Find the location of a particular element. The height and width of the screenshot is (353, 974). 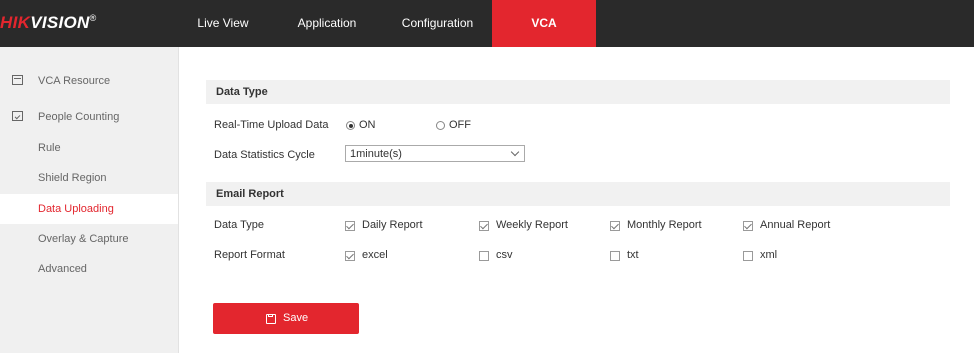

monthly-report-label: Monthly Report is located at coordinates (664, 225).